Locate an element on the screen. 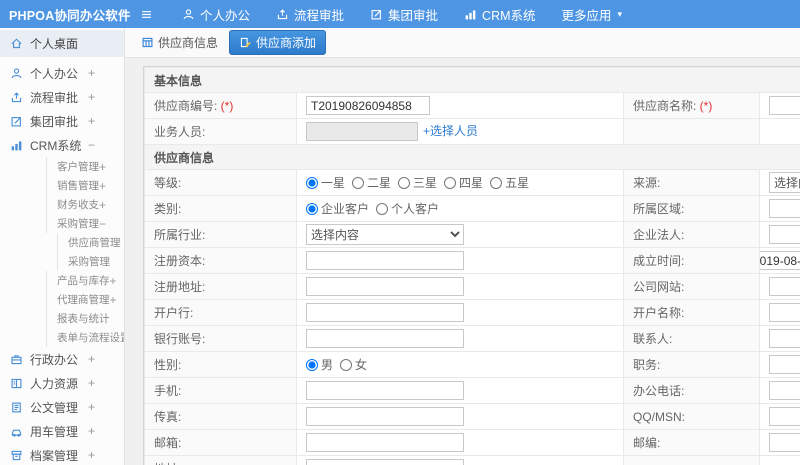  sidebar-item-archive-mgmt: 档案管理 + is located at coordinates (62, 454).